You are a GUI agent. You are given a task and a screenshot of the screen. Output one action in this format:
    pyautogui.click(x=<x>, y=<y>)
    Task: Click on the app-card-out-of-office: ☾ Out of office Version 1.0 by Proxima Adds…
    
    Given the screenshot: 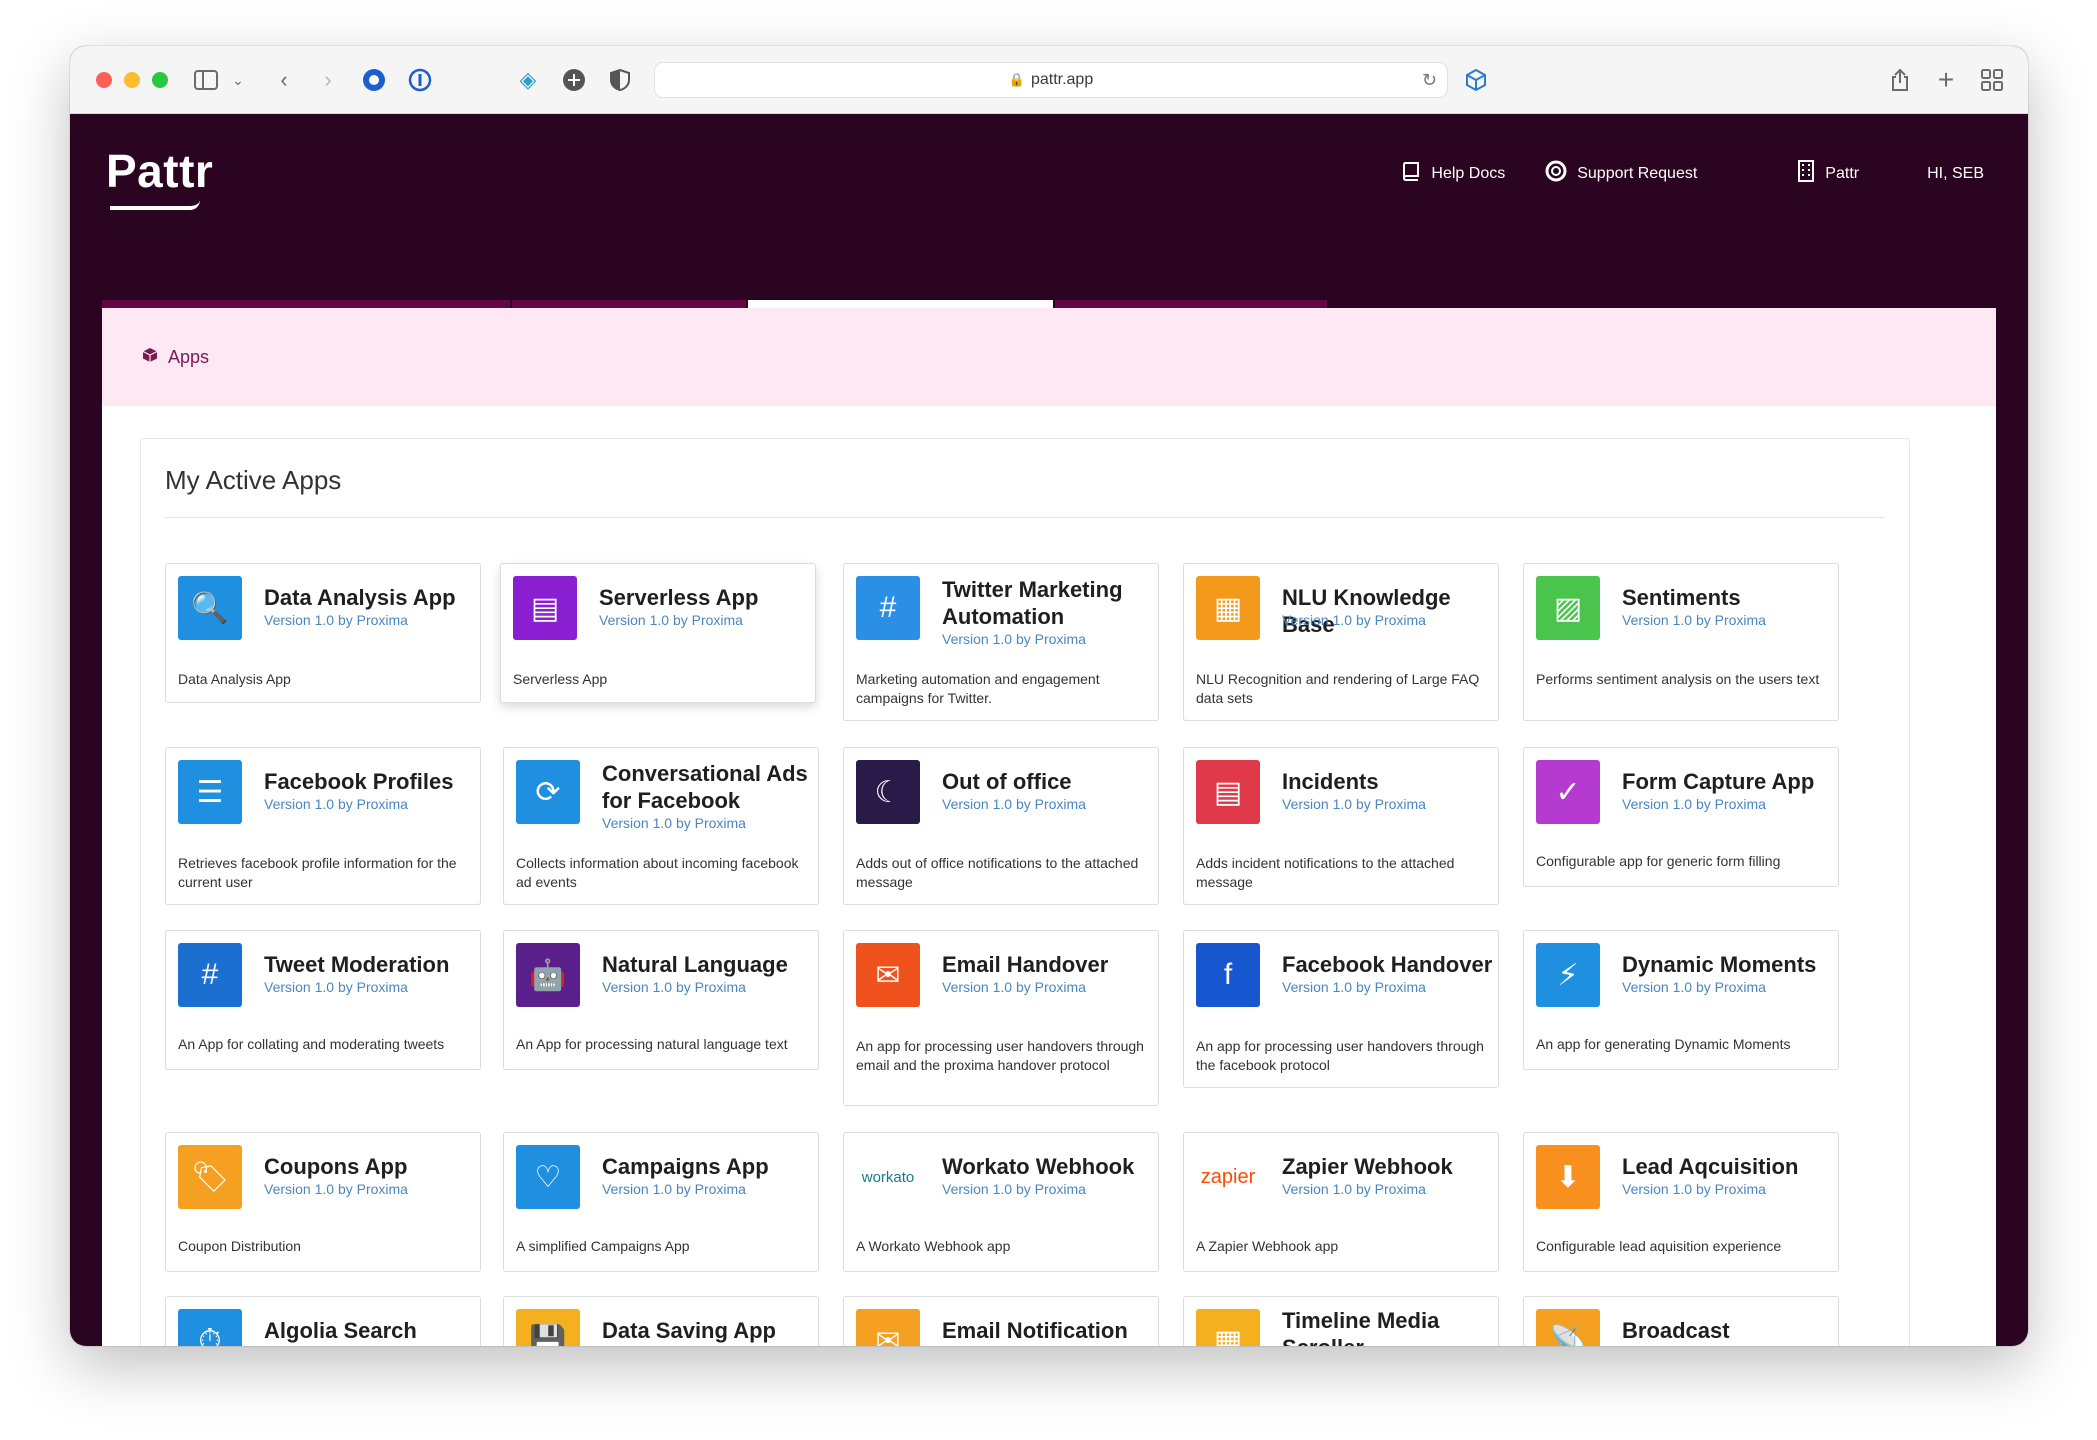 What is the action you would take?
    pyautogui.click(x=1001, y=826)
    